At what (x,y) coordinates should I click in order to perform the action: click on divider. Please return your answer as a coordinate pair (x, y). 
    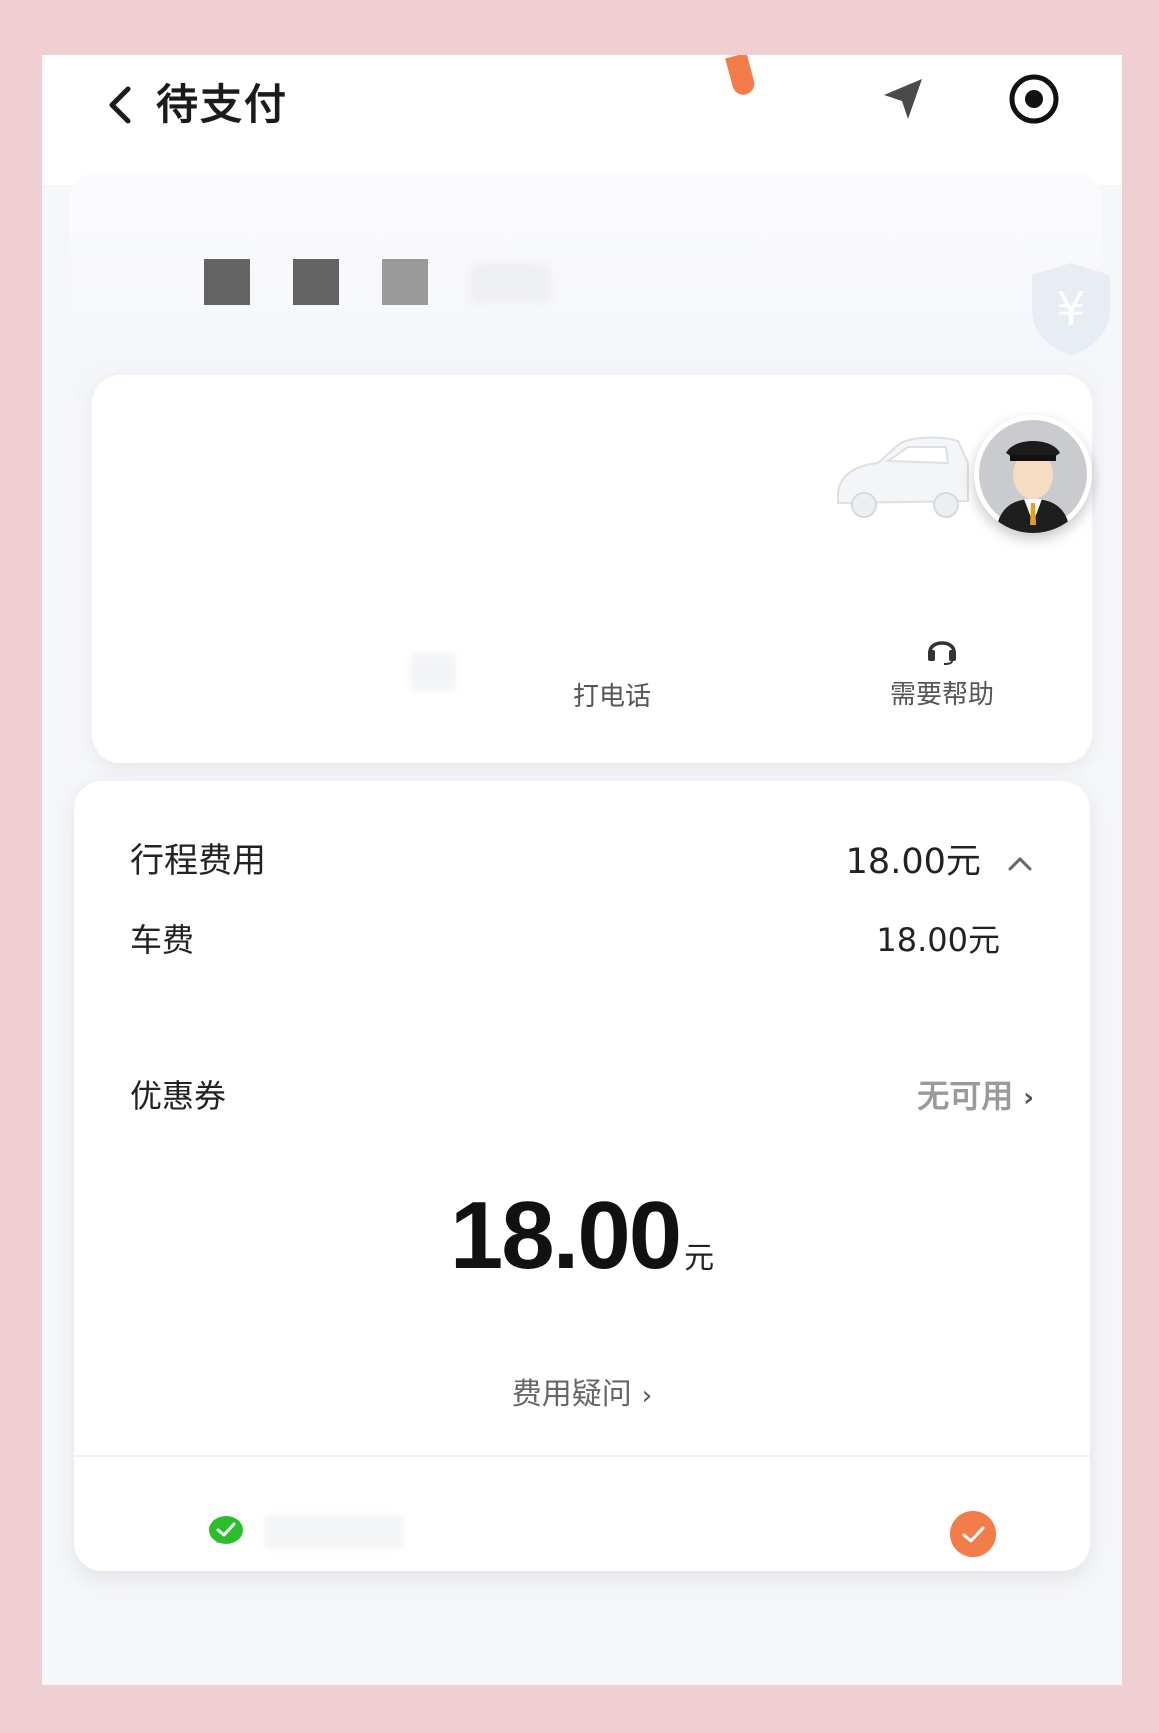
    Looking at the image, I should click on (582, 1456).